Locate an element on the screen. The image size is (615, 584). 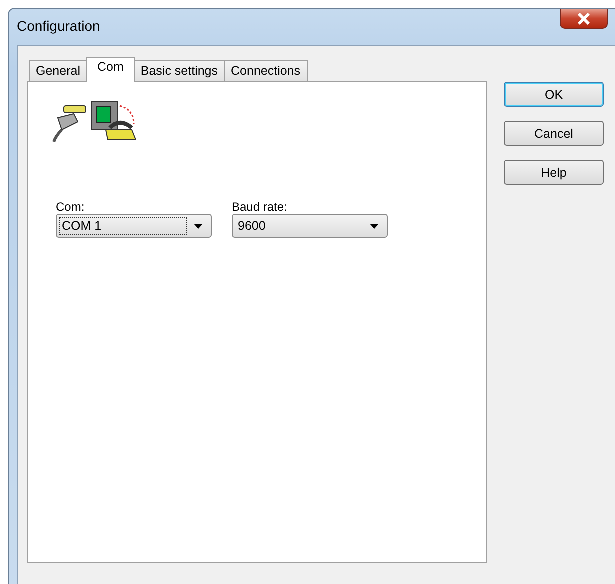
dropdown: COM 1 is located at coordinates (134, 226).